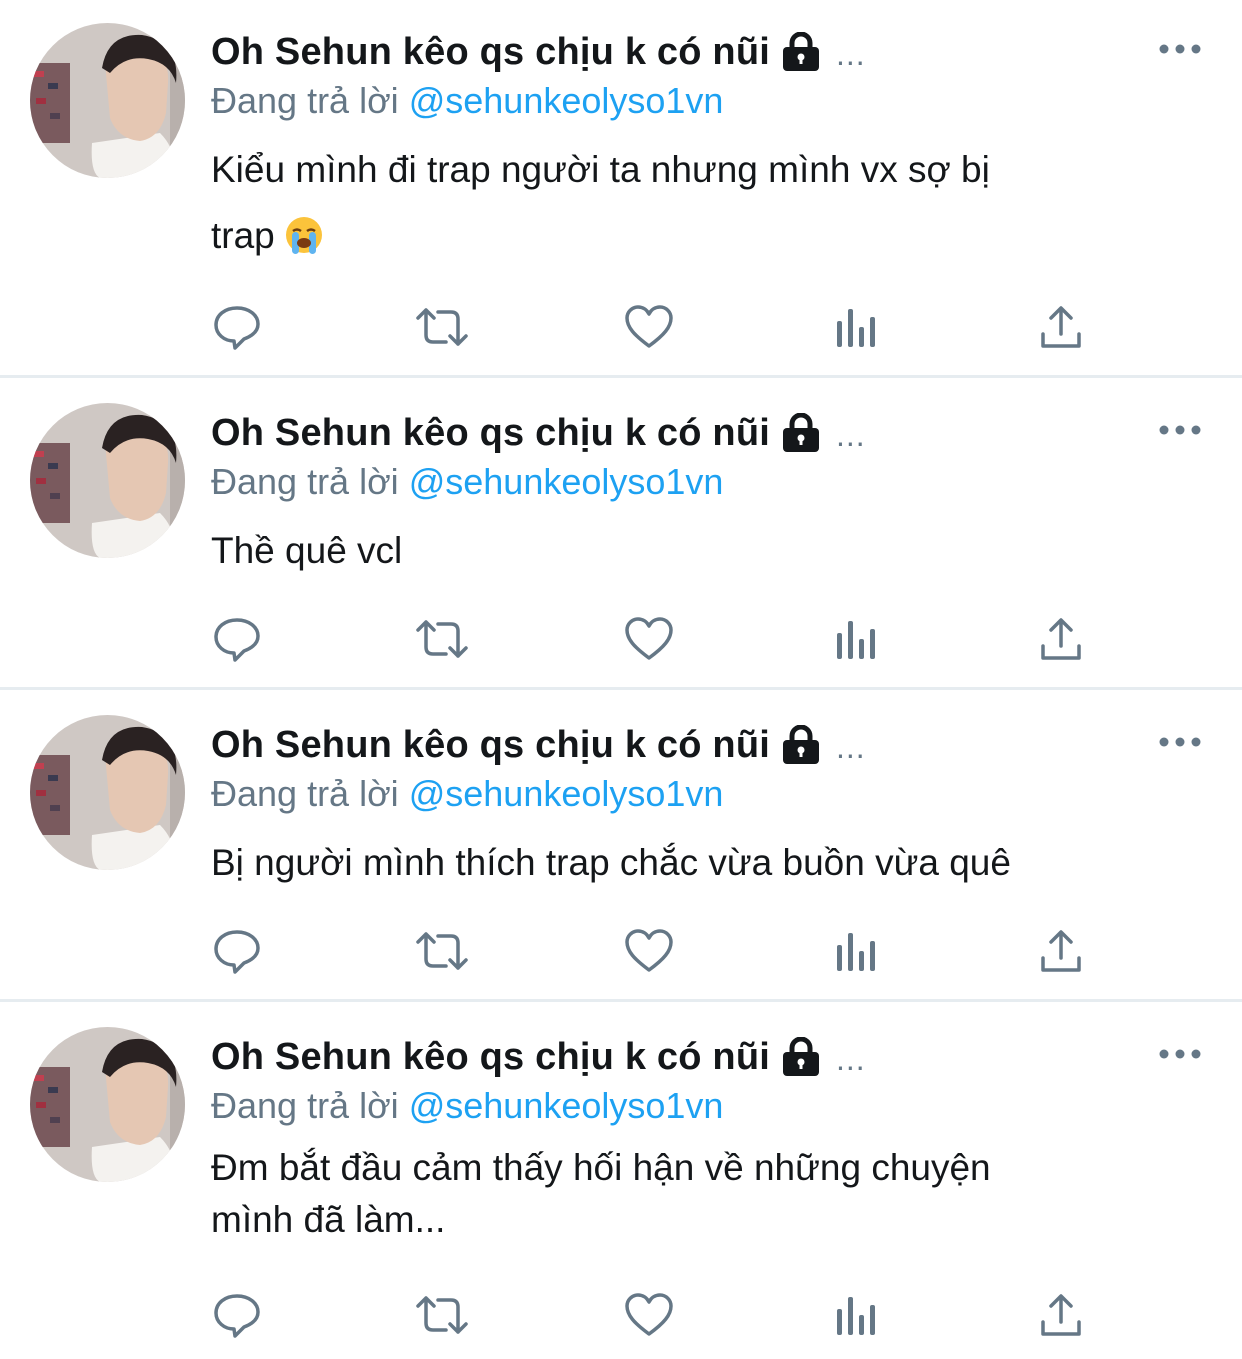 The height and width of the screenshot is (1359, 1242). I want to click on tweet-text: Thề quê vcl, so click(706, 551).